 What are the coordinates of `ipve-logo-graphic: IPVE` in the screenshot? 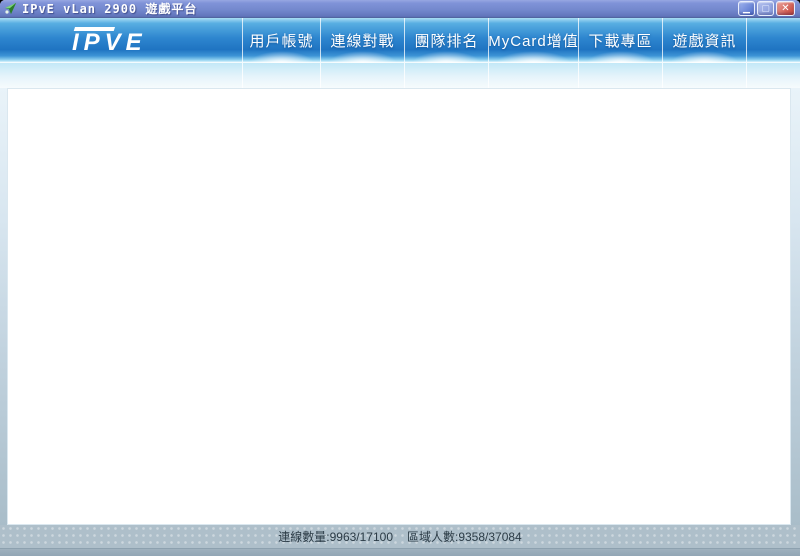 It's located at (109, 41).